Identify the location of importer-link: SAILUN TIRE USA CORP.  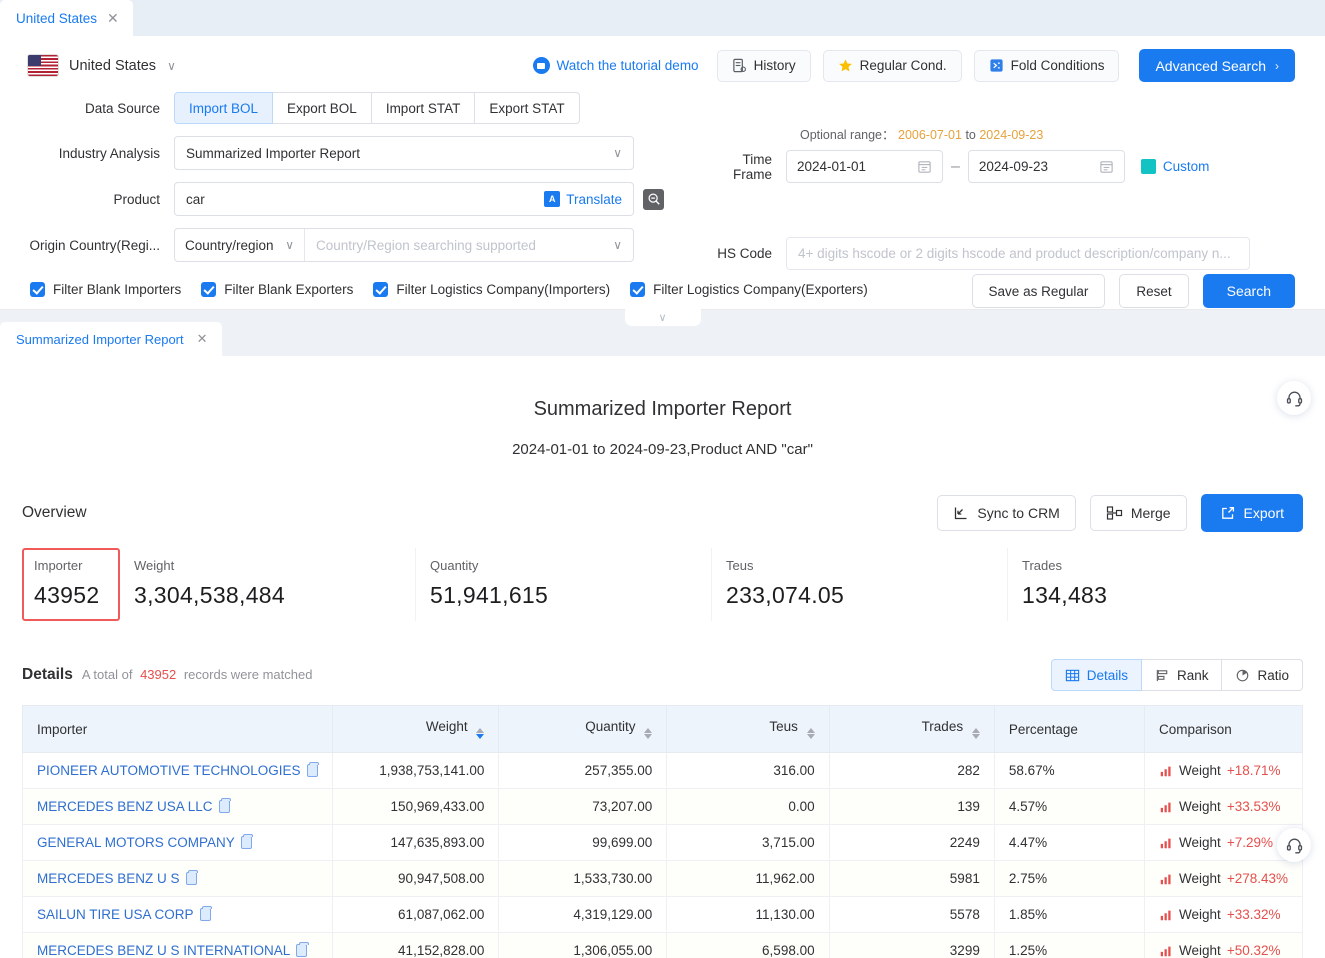
(115, 914).